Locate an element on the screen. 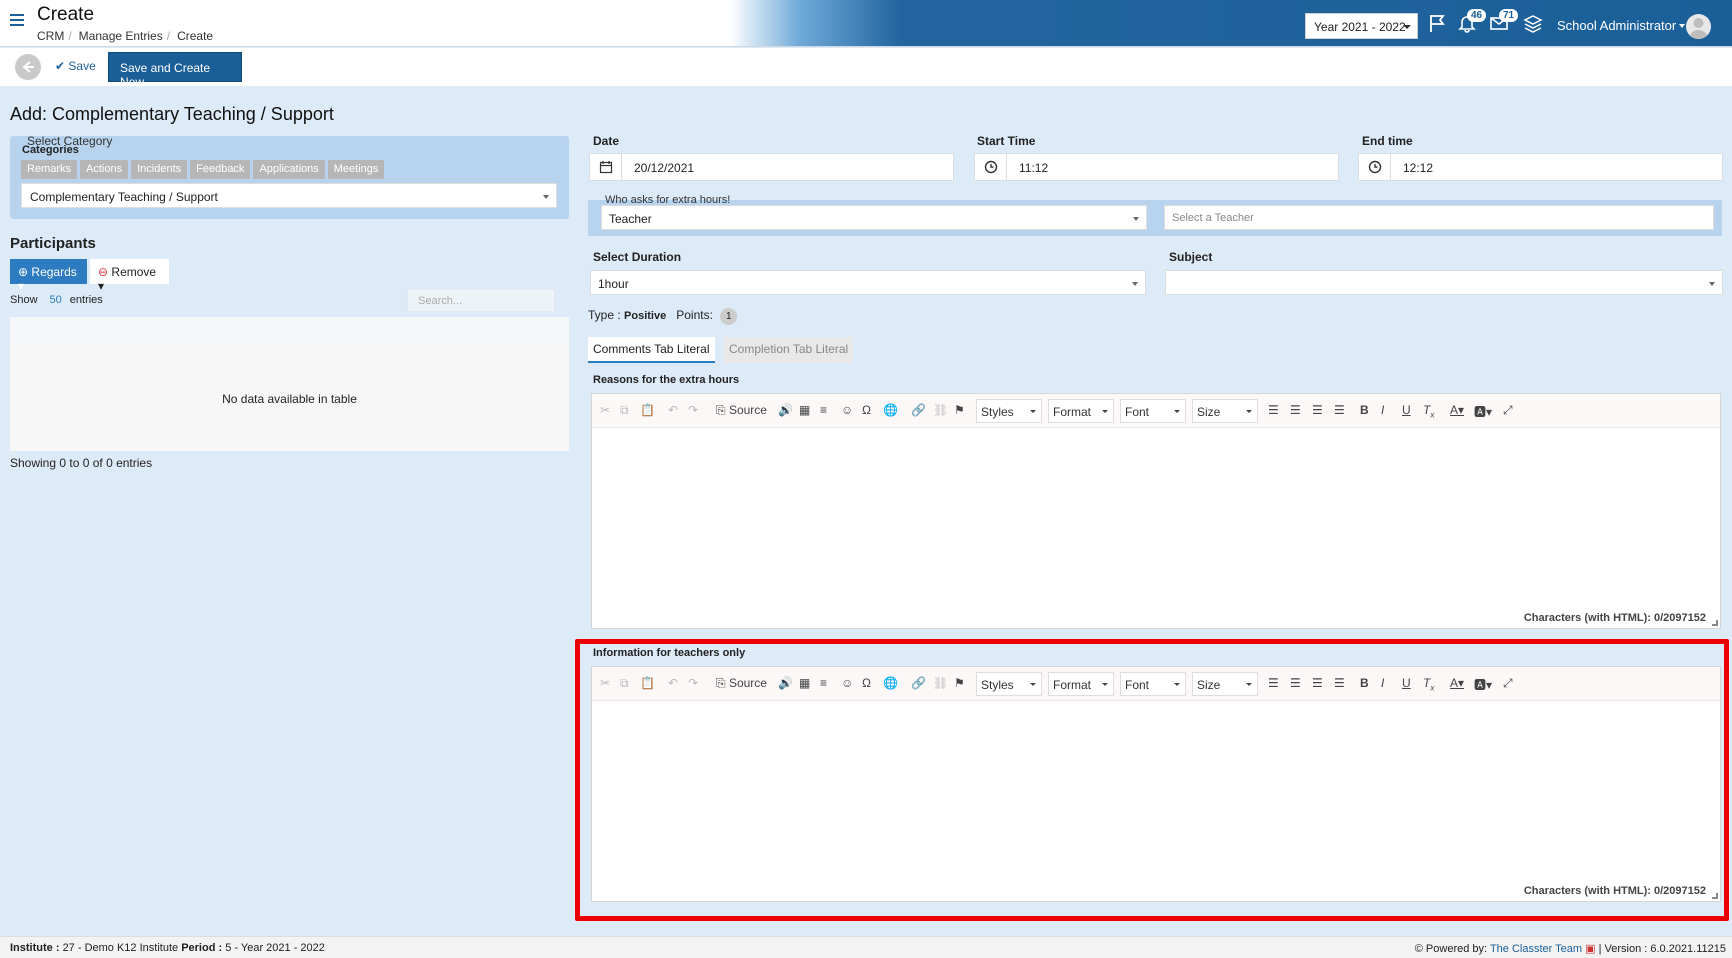  reasons-editor-body is located at coordinates (1156, 518).